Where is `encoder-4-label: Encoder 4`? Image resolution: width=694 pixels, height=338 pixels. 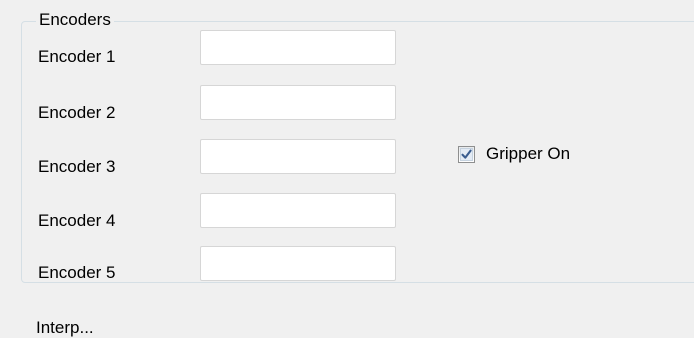
encoder-4-label: Encoder 4 is located at coordinates (77, 220).